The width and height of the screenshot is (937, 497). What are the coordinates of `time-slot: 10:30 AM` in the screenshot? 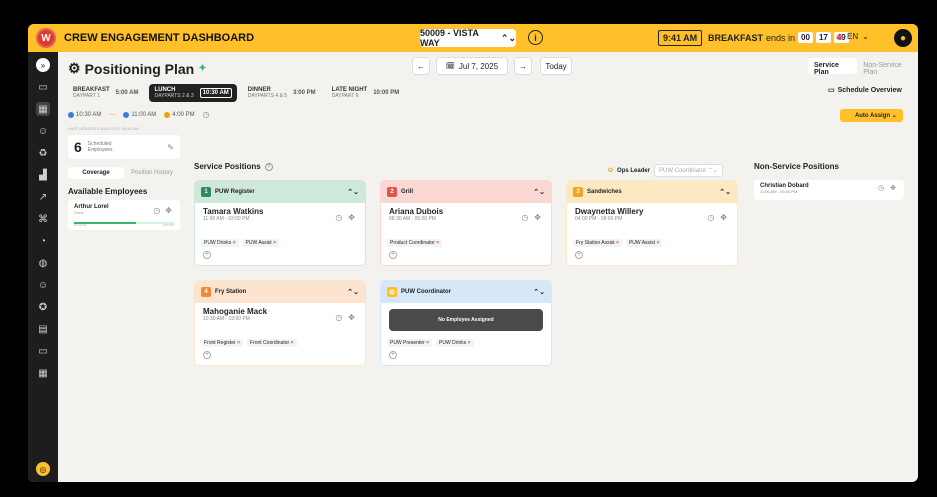 It's located at (84, 114).